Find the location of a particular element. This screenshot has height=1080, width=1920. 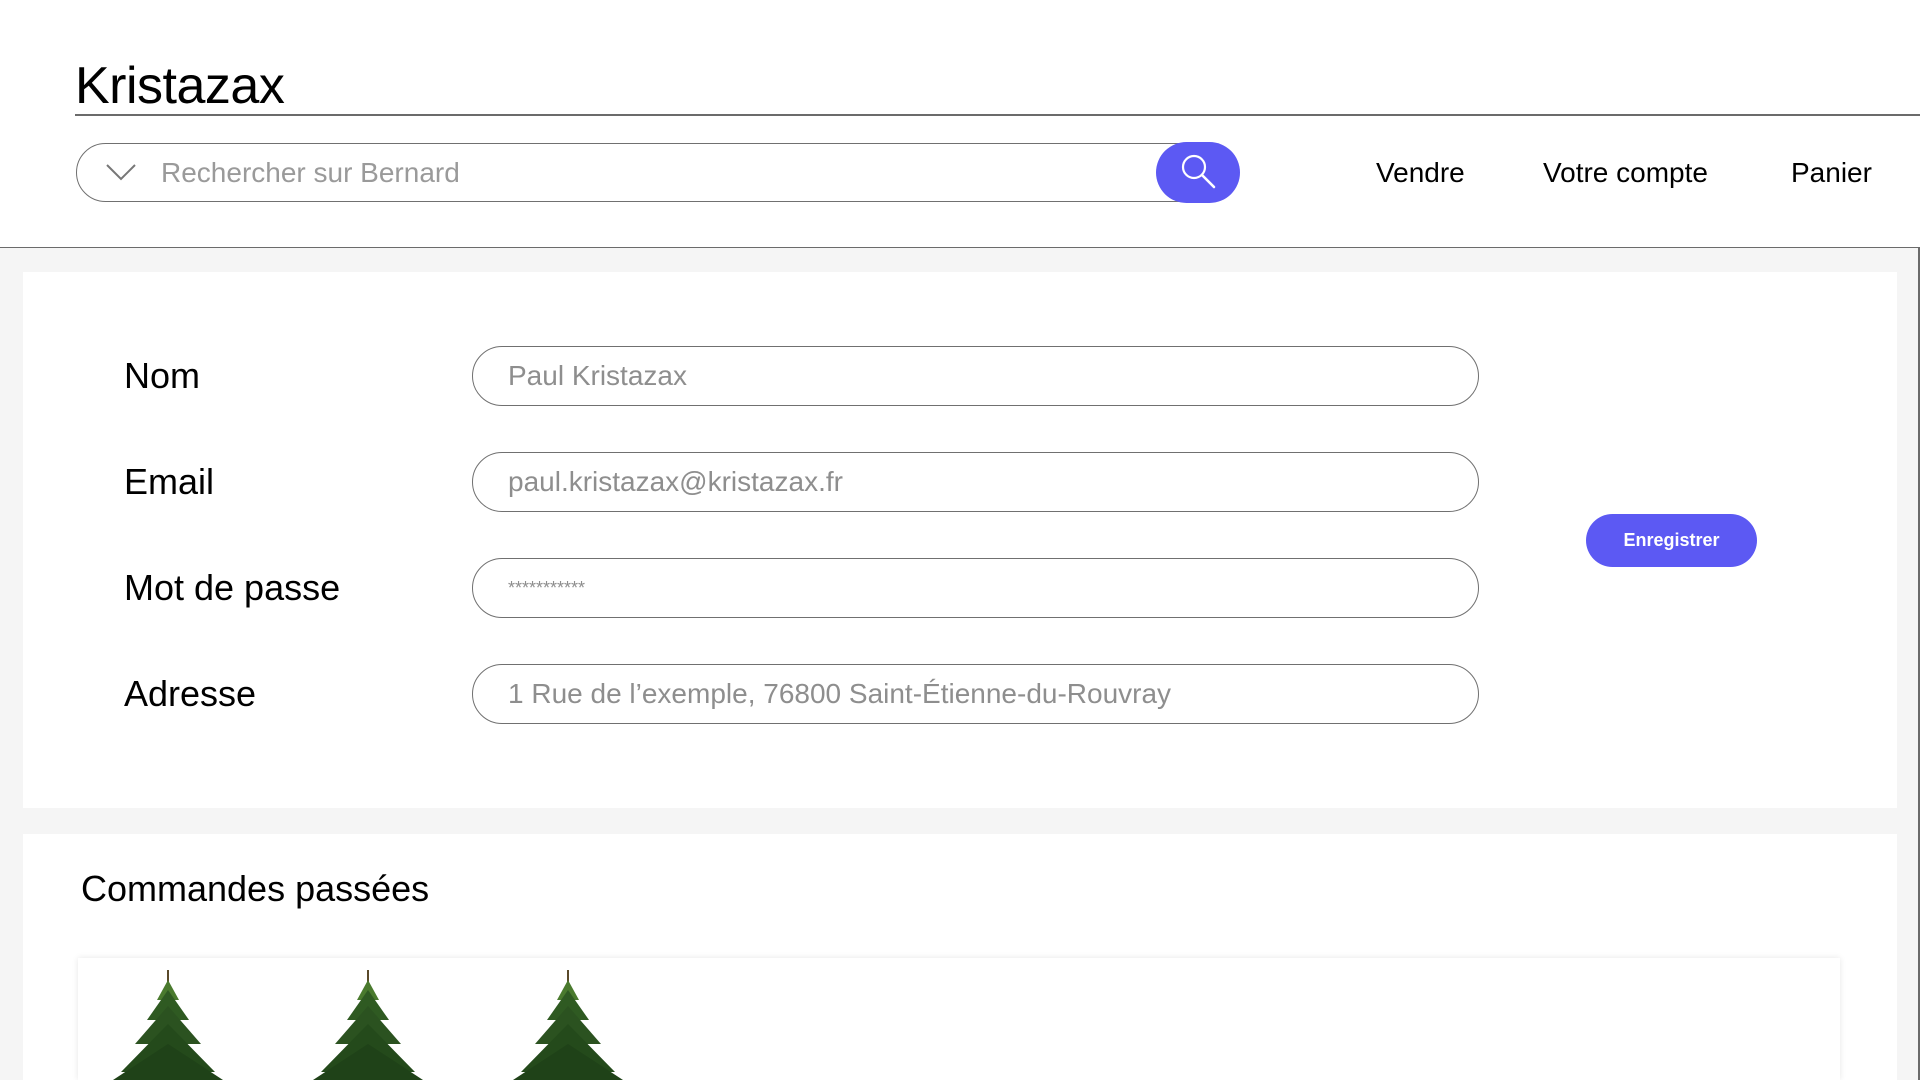

email-label: Email is located at coordinates (169, 481).